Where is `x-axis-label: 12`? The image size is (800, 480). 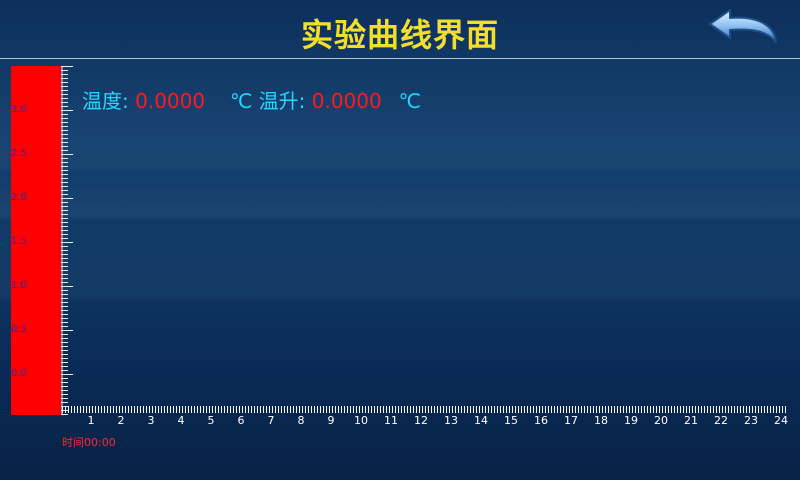
x-axis-label: 12 is located at coordinates (421, 420).